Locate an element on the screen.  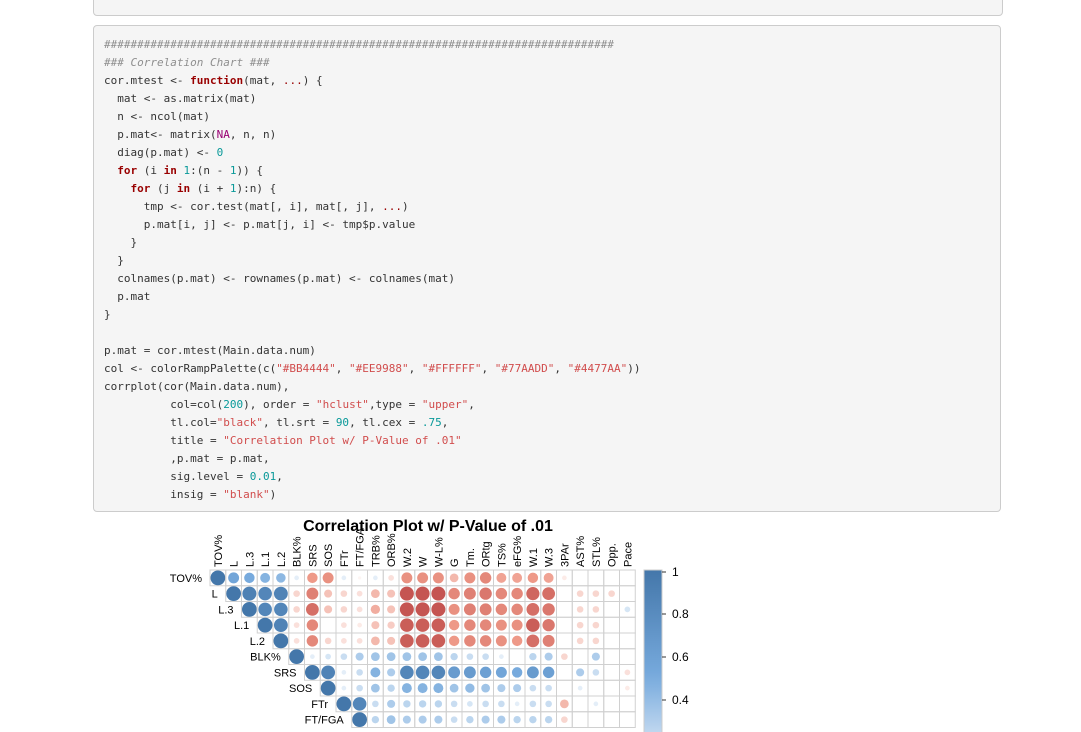
code-line: ### Correlation Chart ### is located at coordinates (187, 62).